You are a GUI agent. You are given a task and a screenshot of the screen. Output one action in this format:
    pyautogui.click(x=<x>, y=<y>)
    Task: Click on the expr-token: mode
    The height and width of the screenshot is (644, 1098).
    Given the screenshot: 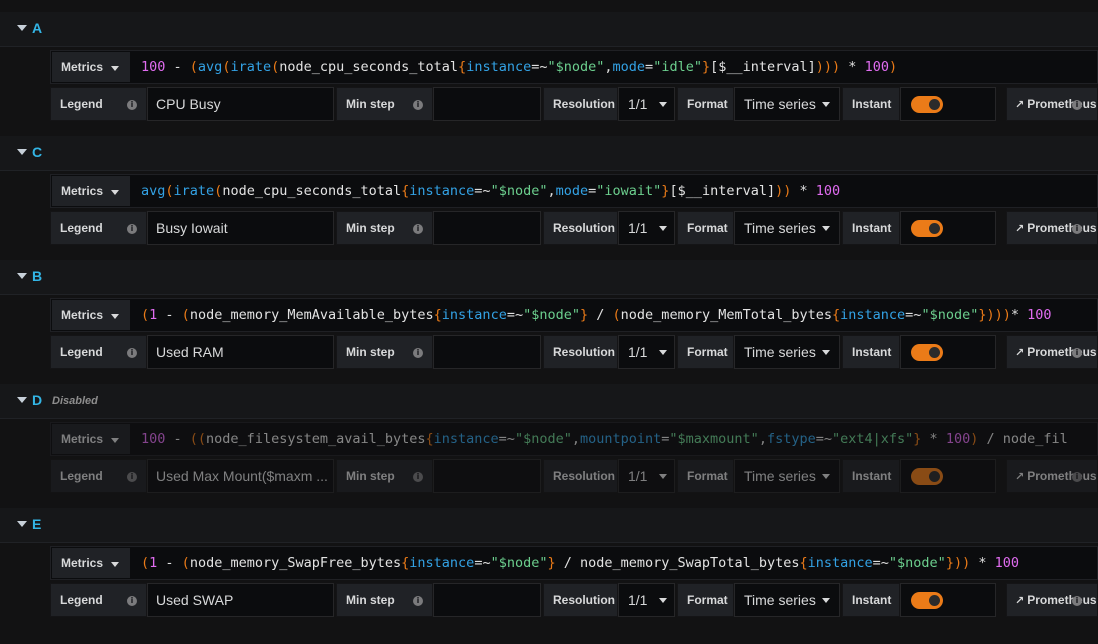 What is the action you would take?
    pyautogui.click(x=572, y=191)
    